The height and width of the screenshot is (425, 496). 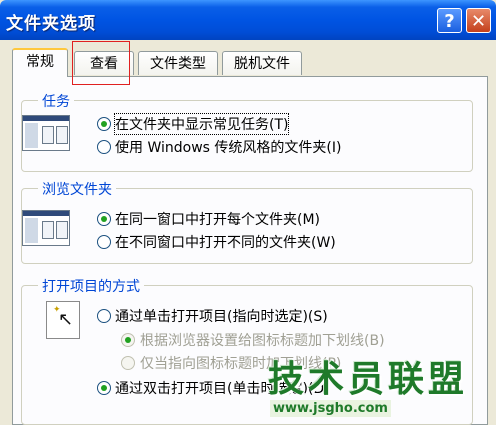 What do you see at coordinates (262, 340) in the screenshot?
I see `label-underline-browser: 根据浏览器设置给图标标题加下划线(B)` at bounding box center [262, 340].